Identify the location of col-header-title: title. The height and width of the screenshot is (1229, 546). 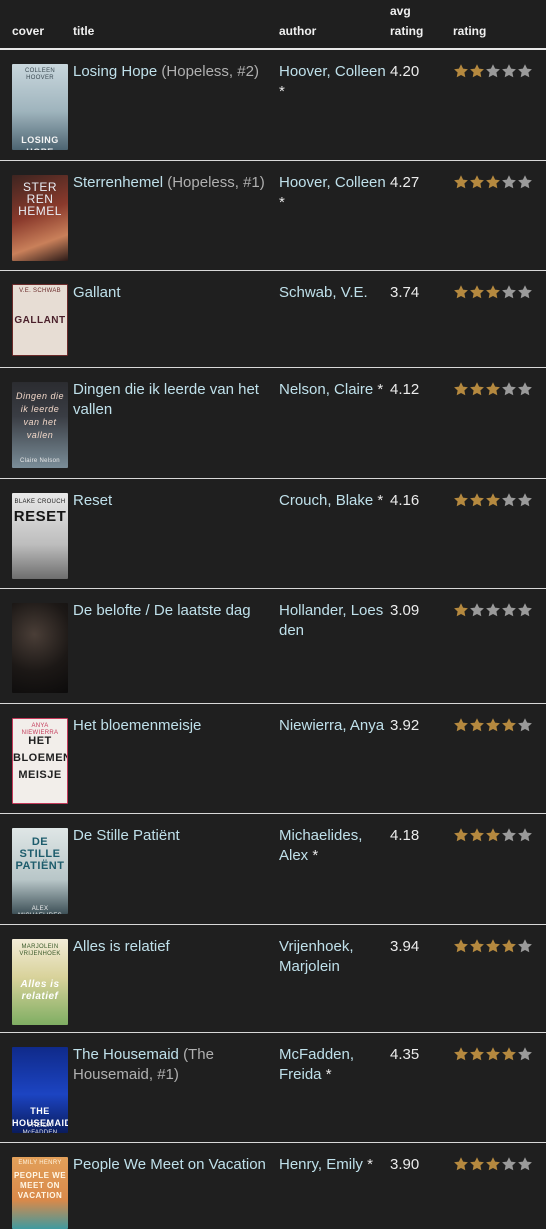
(83, 31).